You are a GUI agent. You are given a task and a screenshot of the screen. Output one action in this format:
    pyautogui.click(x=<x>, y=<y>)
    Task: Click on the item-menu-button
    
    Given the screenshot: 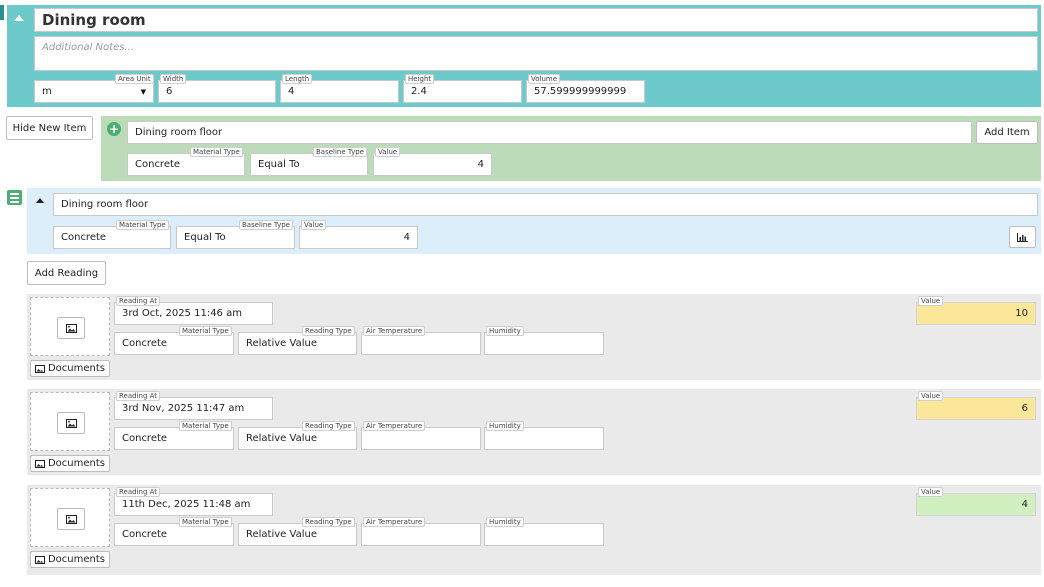 What is the action you would take?
    pyautogui.click(x=14, y=197)
    